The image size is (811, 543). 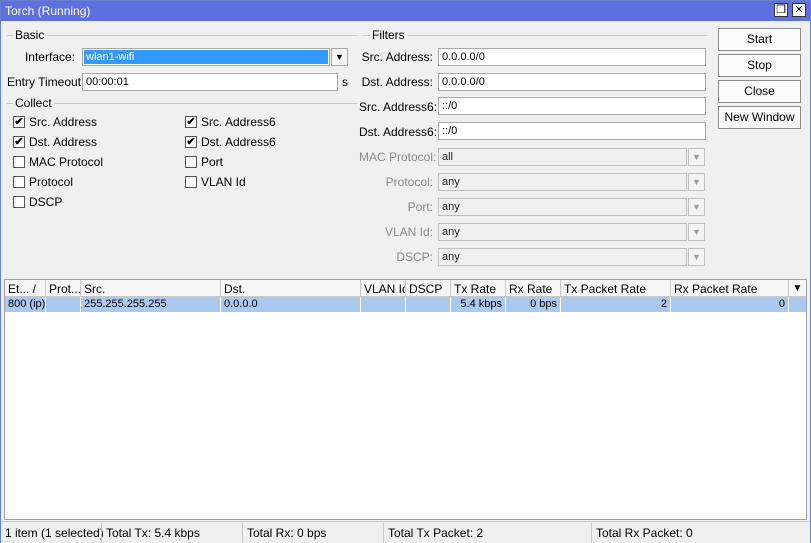 What do you see at coordinates (562, 157) in the screenshot?
I see `filter-mac-protocol-select: all` at bounding box center [562, 157].